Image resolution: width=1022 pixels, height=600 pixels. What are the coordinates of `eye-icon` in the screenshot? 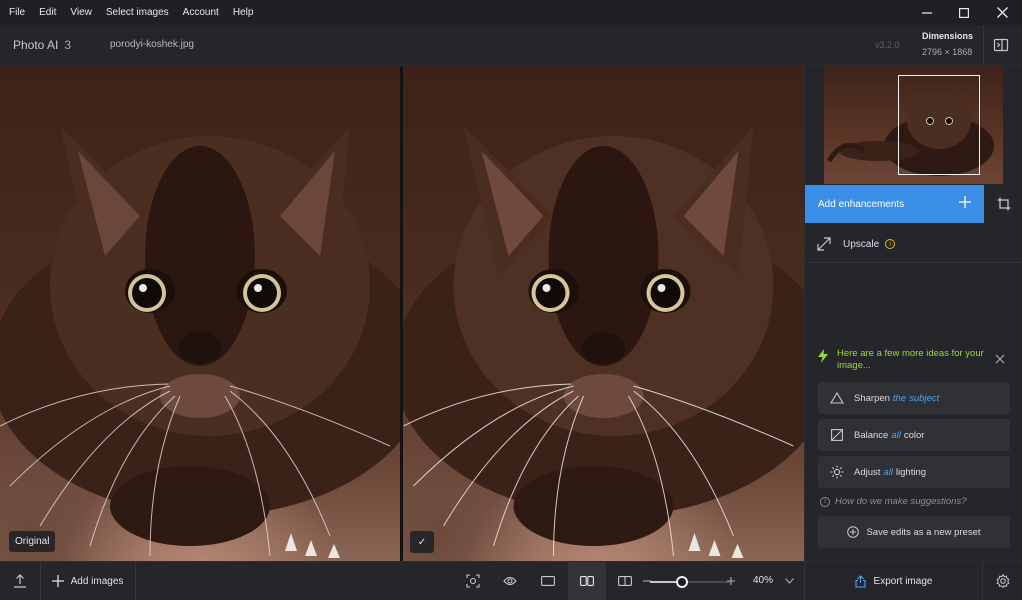 It's located at (510, 581).